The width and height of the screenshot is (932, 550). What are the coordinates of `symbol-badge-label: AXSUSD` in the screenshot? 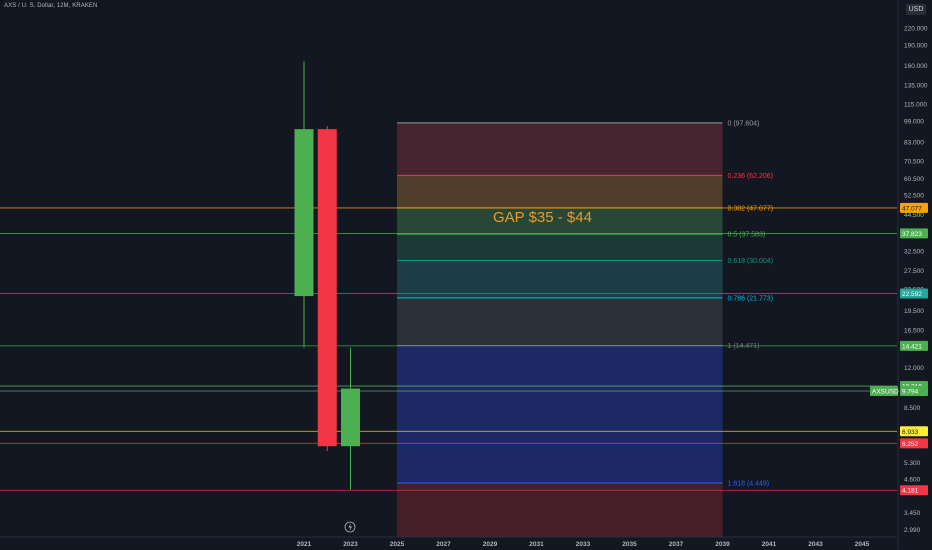 It's located at (885, 391).